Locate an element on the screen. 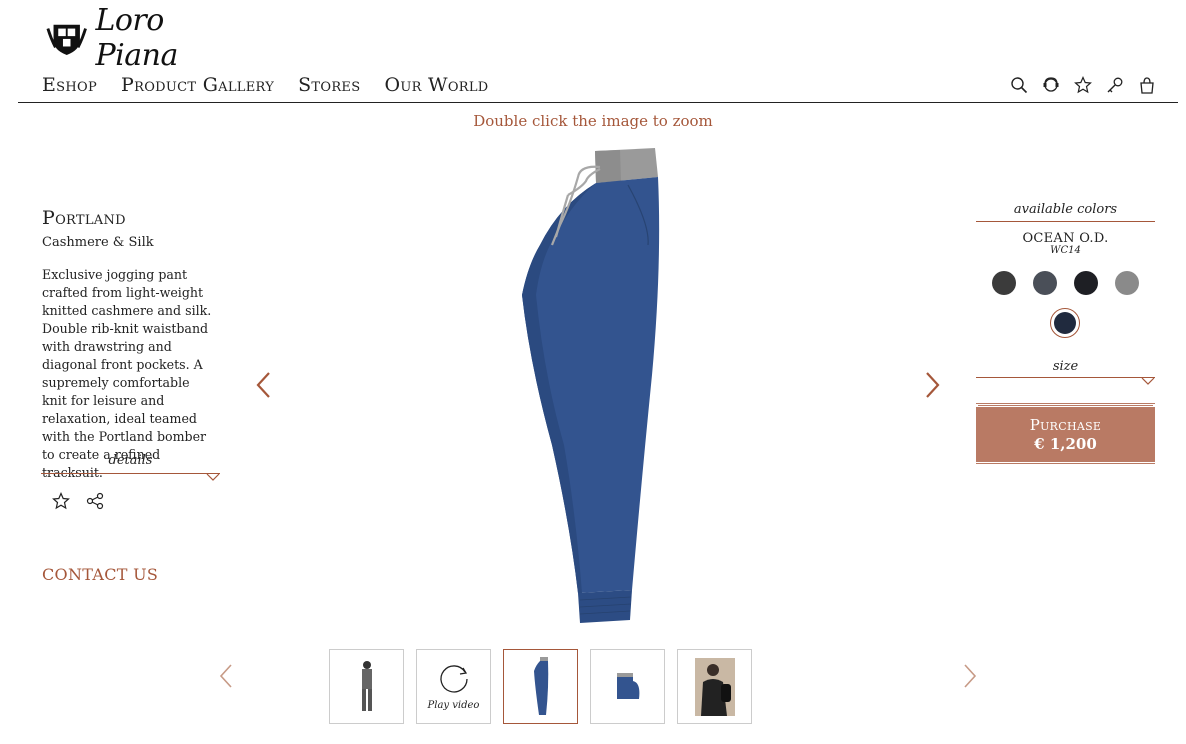  model-close-image is located at coordinates (714, 686).